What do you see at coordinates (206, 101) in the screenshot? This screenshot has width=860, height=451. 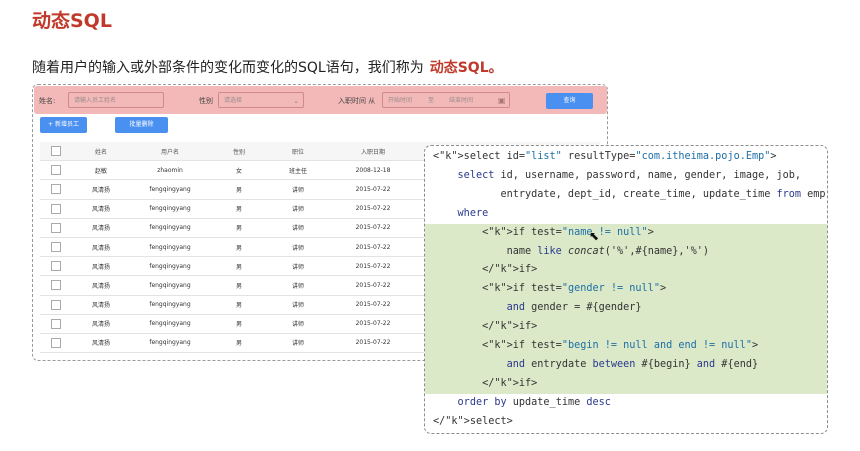 I see `gender-label: 性别` at bounding box center [206, 101].